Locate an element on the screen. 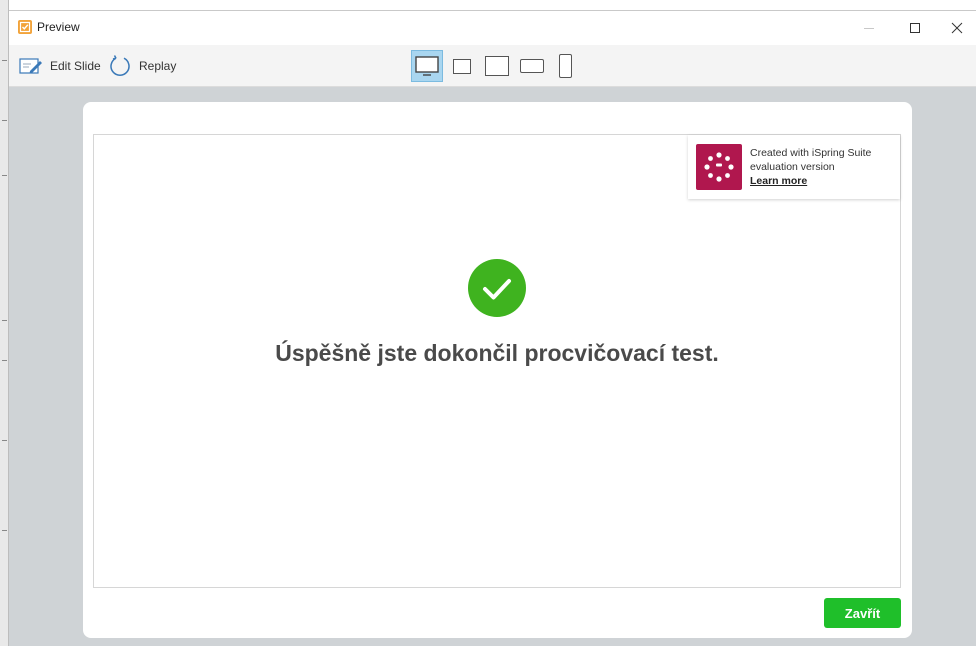  ispring-logo is located at coordinates (719, 167).